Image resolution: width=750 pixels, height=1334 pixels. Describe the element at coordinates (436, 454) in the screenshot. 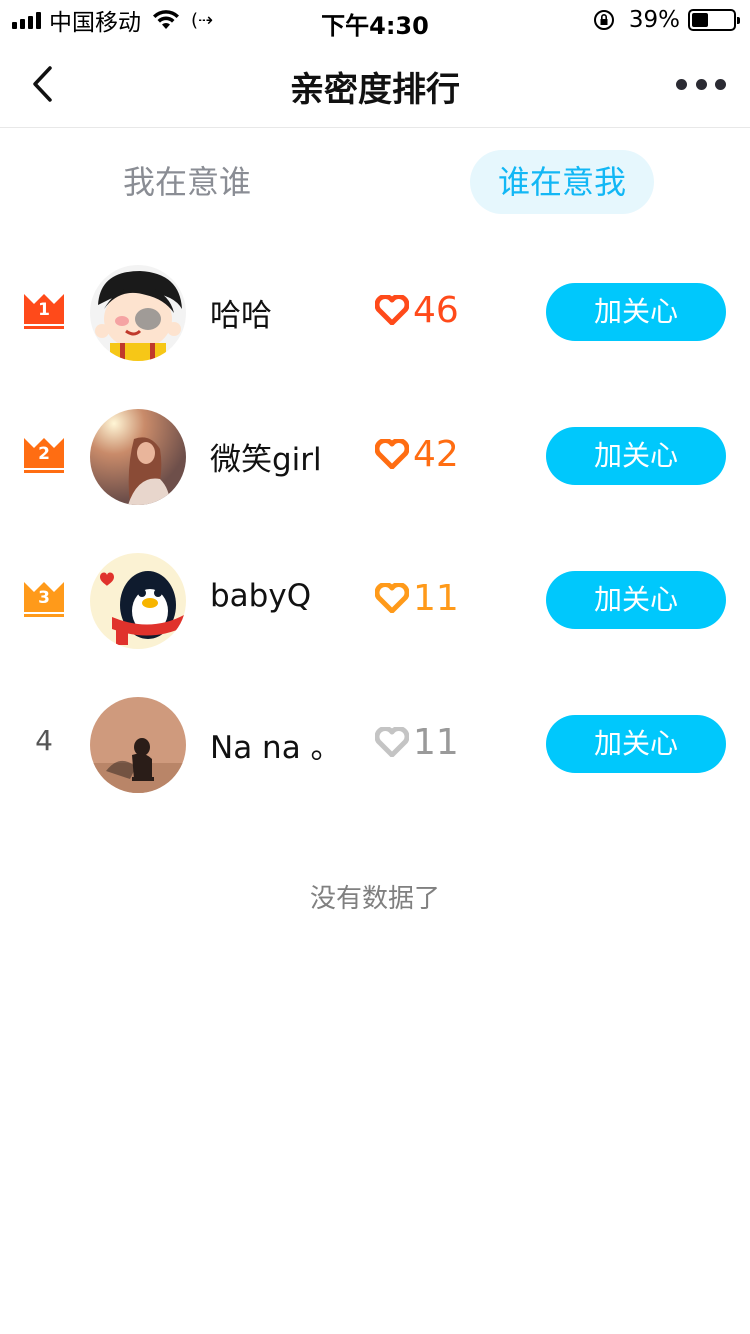

I see `score-value: 42` at that location.